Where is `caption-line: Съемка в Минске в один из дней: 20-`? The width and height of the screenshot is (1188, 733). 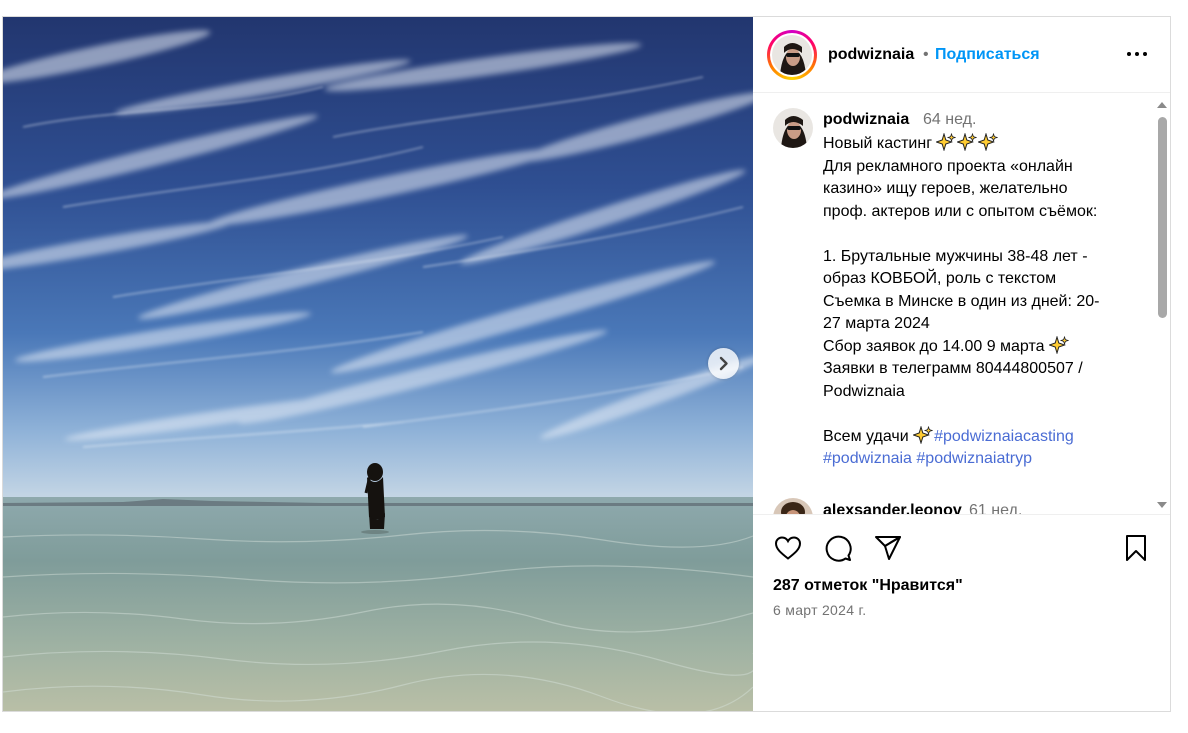 caption-line: Съемка в Минске в один из дней: 20- is located at coordinates (961, 301).